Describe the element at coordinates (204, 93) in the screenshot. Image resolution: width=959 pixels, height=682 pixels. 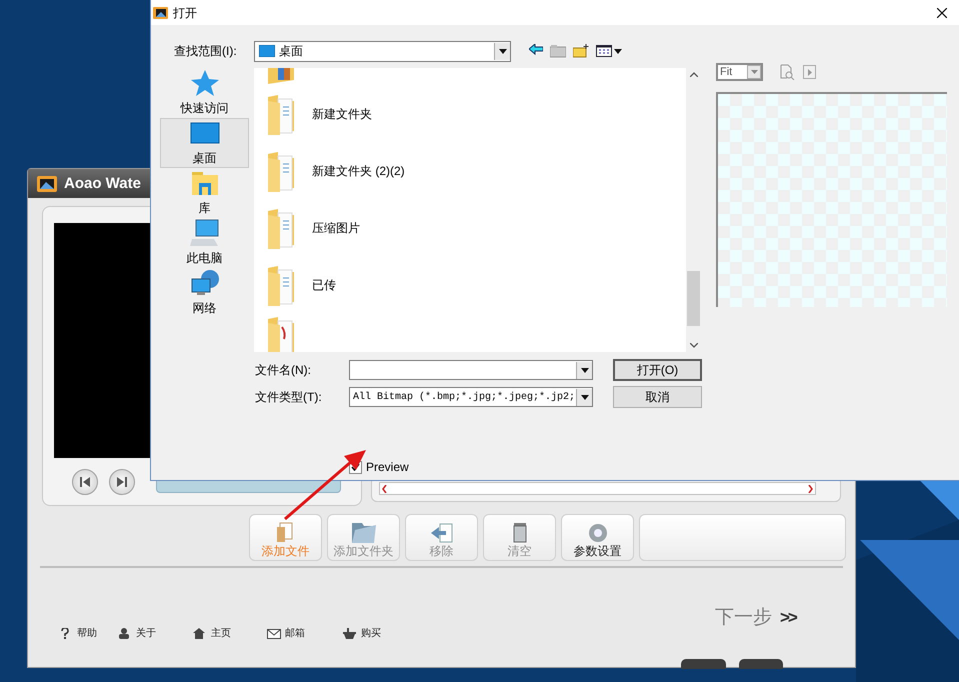
I see `place-item: 快速访问` at that location.